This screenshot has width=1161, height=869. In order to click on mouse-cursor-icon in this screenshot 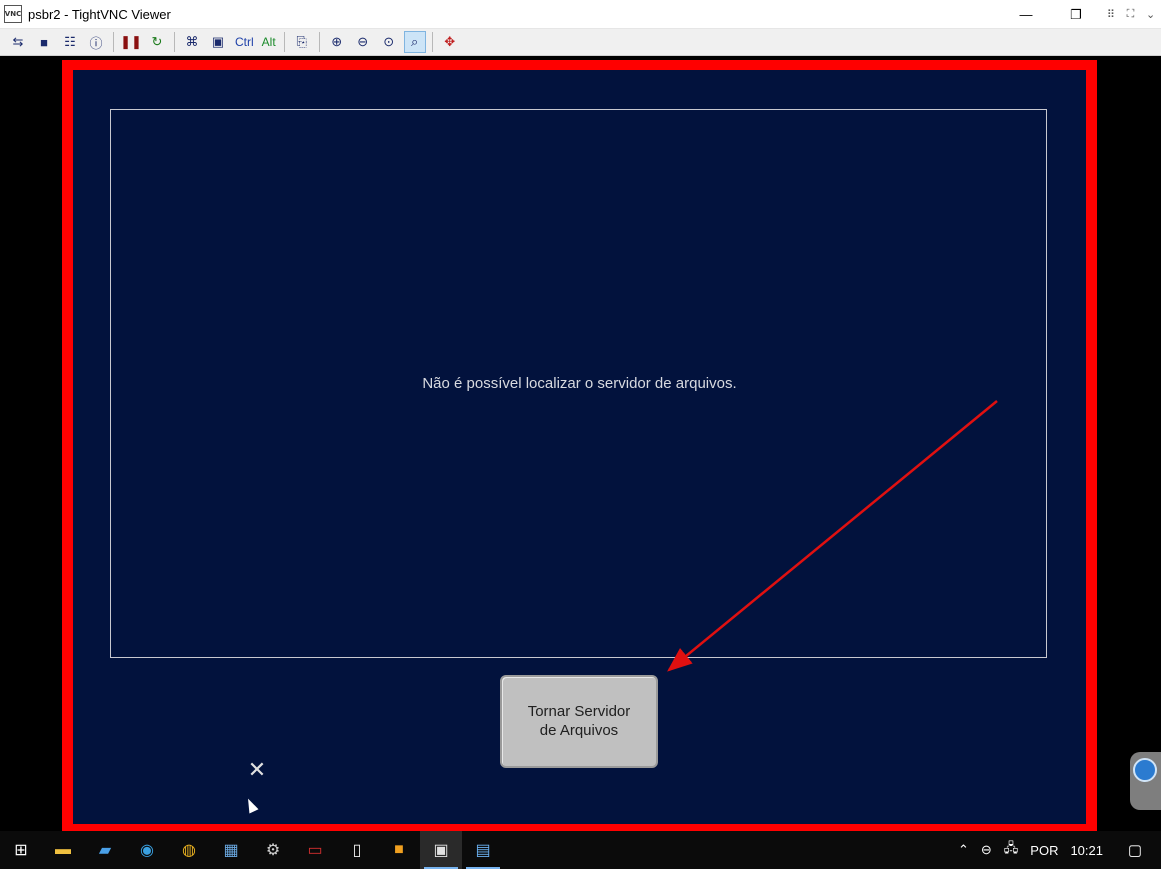, I will do `click(251, 805)`.